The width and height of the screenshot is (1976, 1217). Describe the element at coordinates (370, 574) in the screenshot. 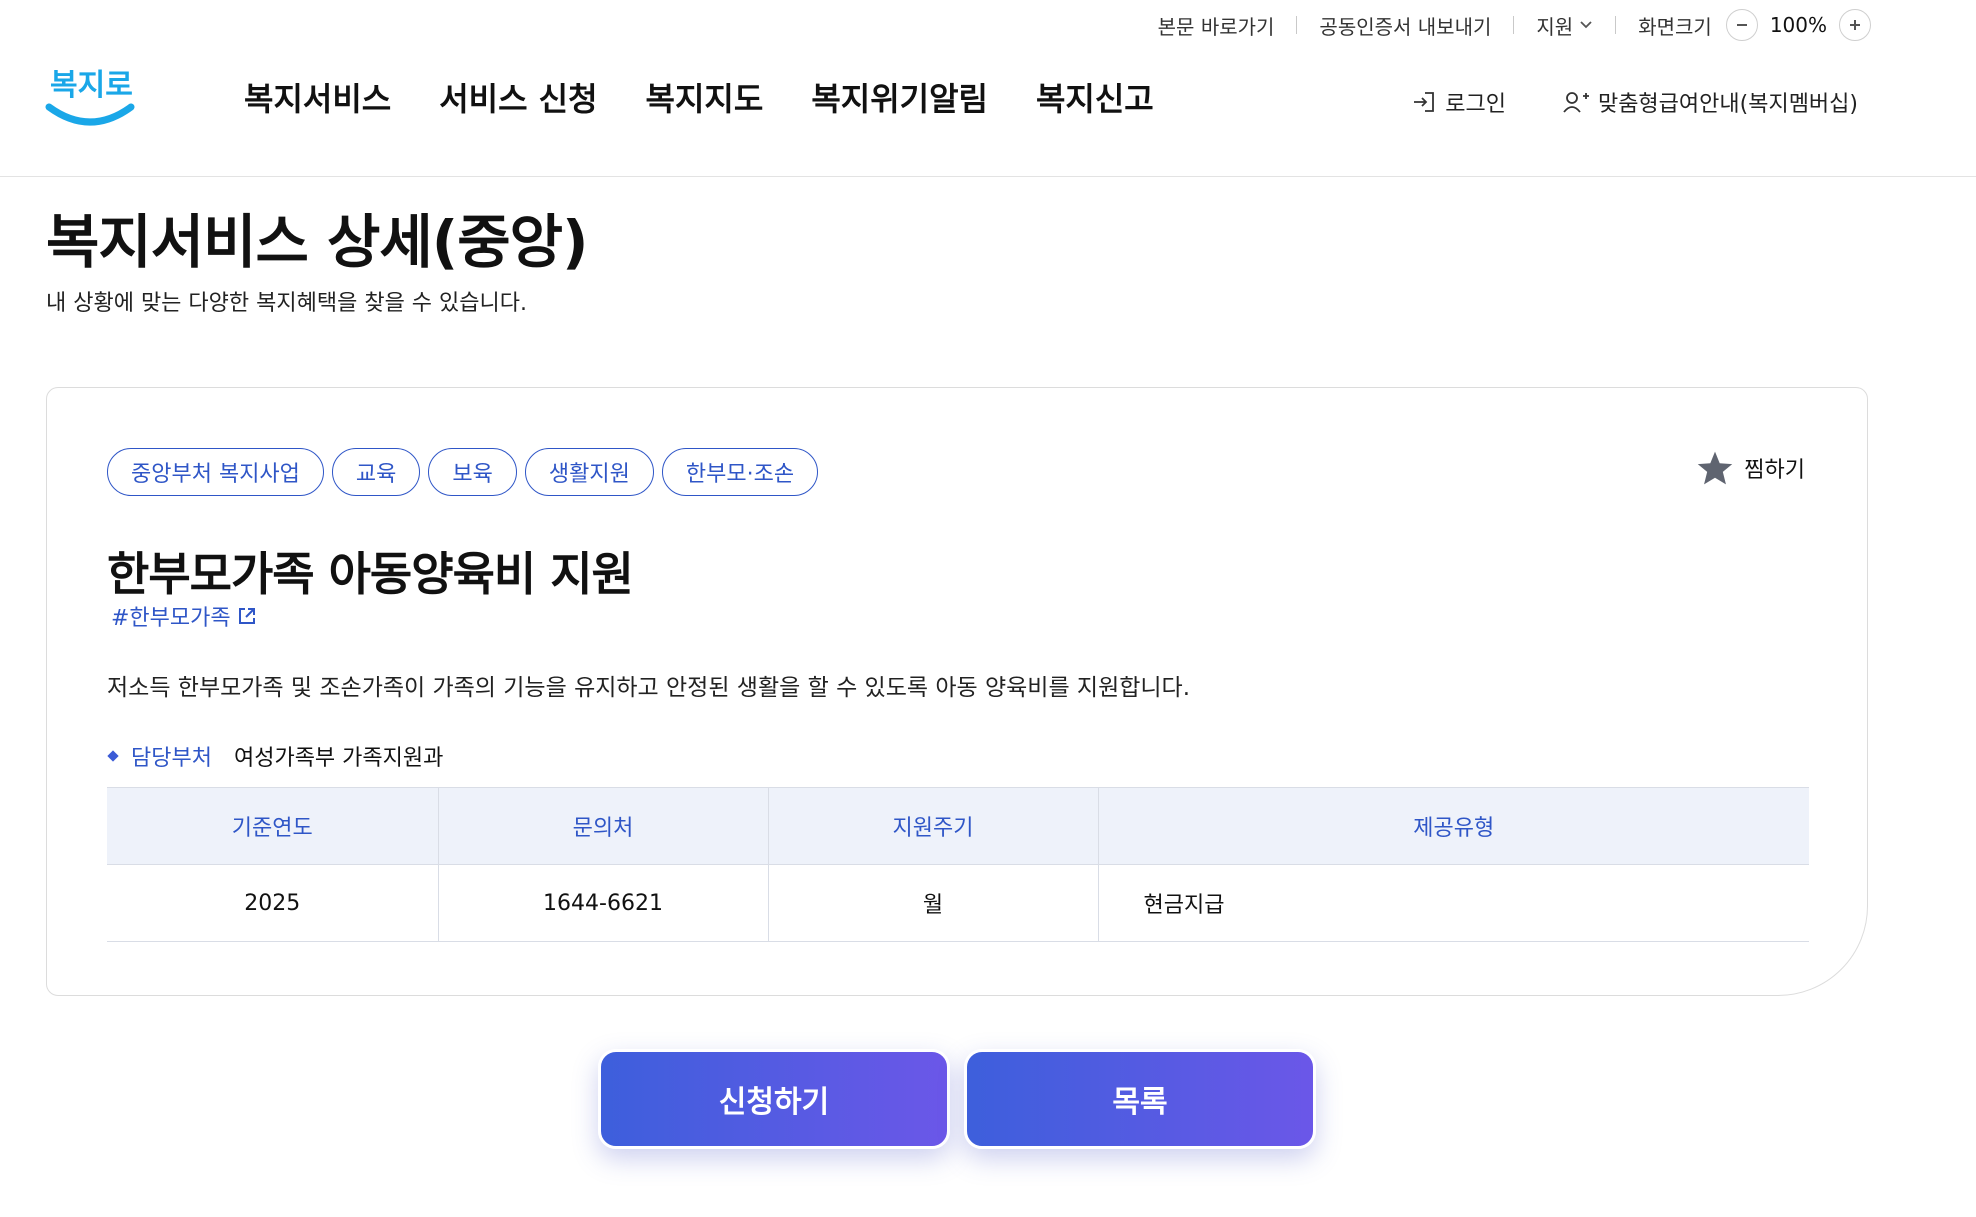

I see `service-title: 한부모가족 아동양육비 지원` at that location.